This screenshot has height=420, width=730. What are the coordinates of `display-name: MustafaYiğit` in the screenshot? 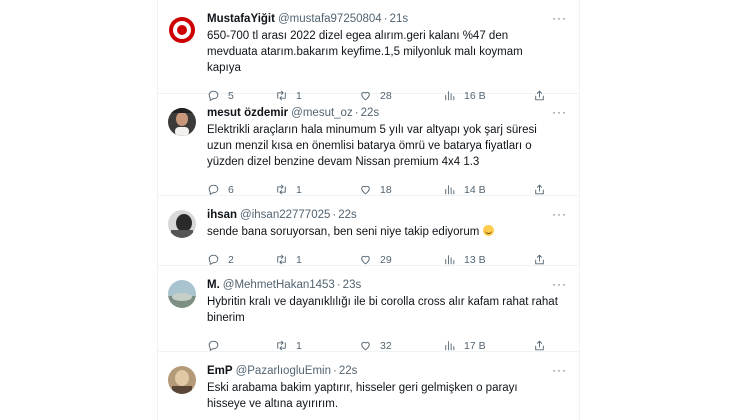 It's located at (241, 19).